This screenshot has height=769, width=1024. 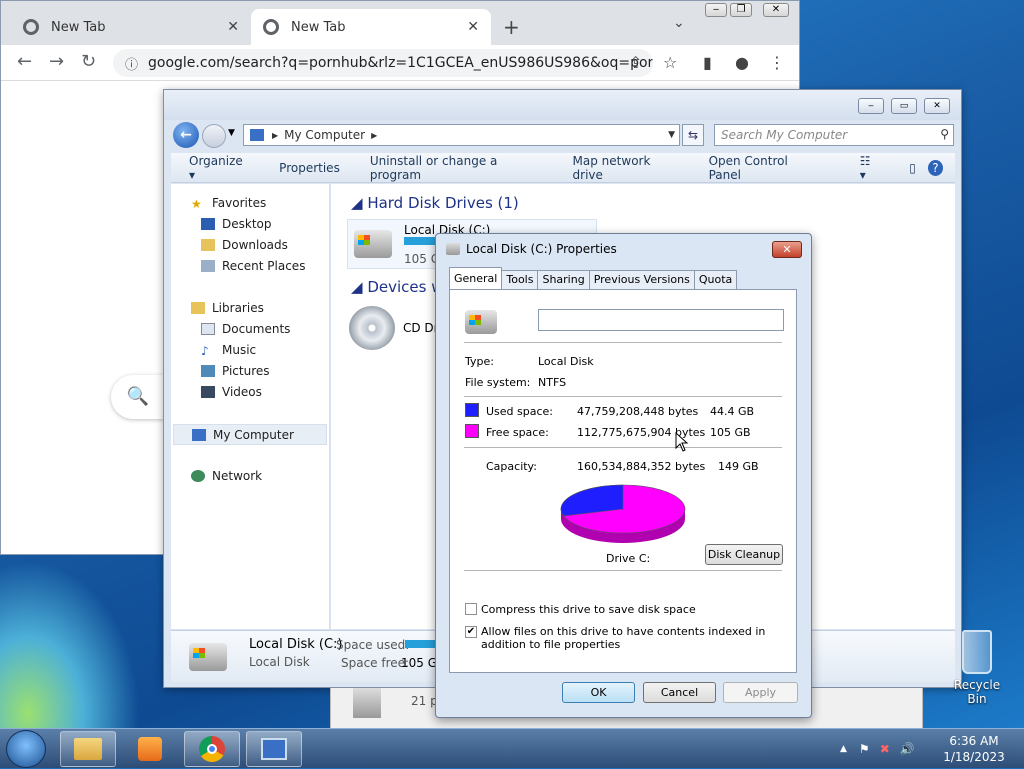 I want to click on nav-pictures: Pictures, so click(x=235, y=371).